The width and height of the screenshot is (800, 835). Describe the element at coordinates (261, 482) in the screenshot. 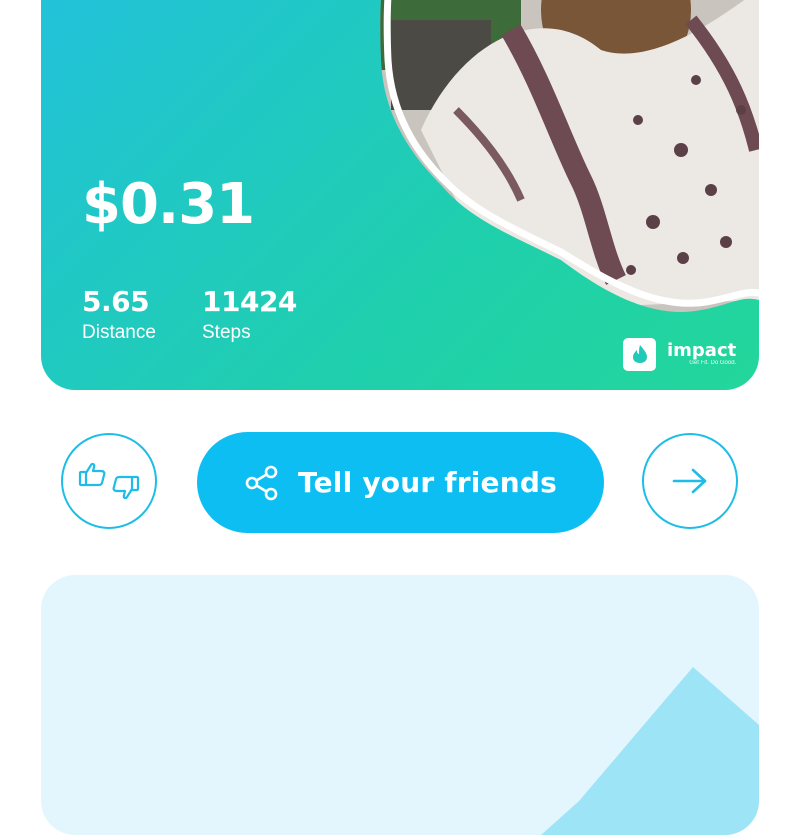

I see `share-icon` at that location.